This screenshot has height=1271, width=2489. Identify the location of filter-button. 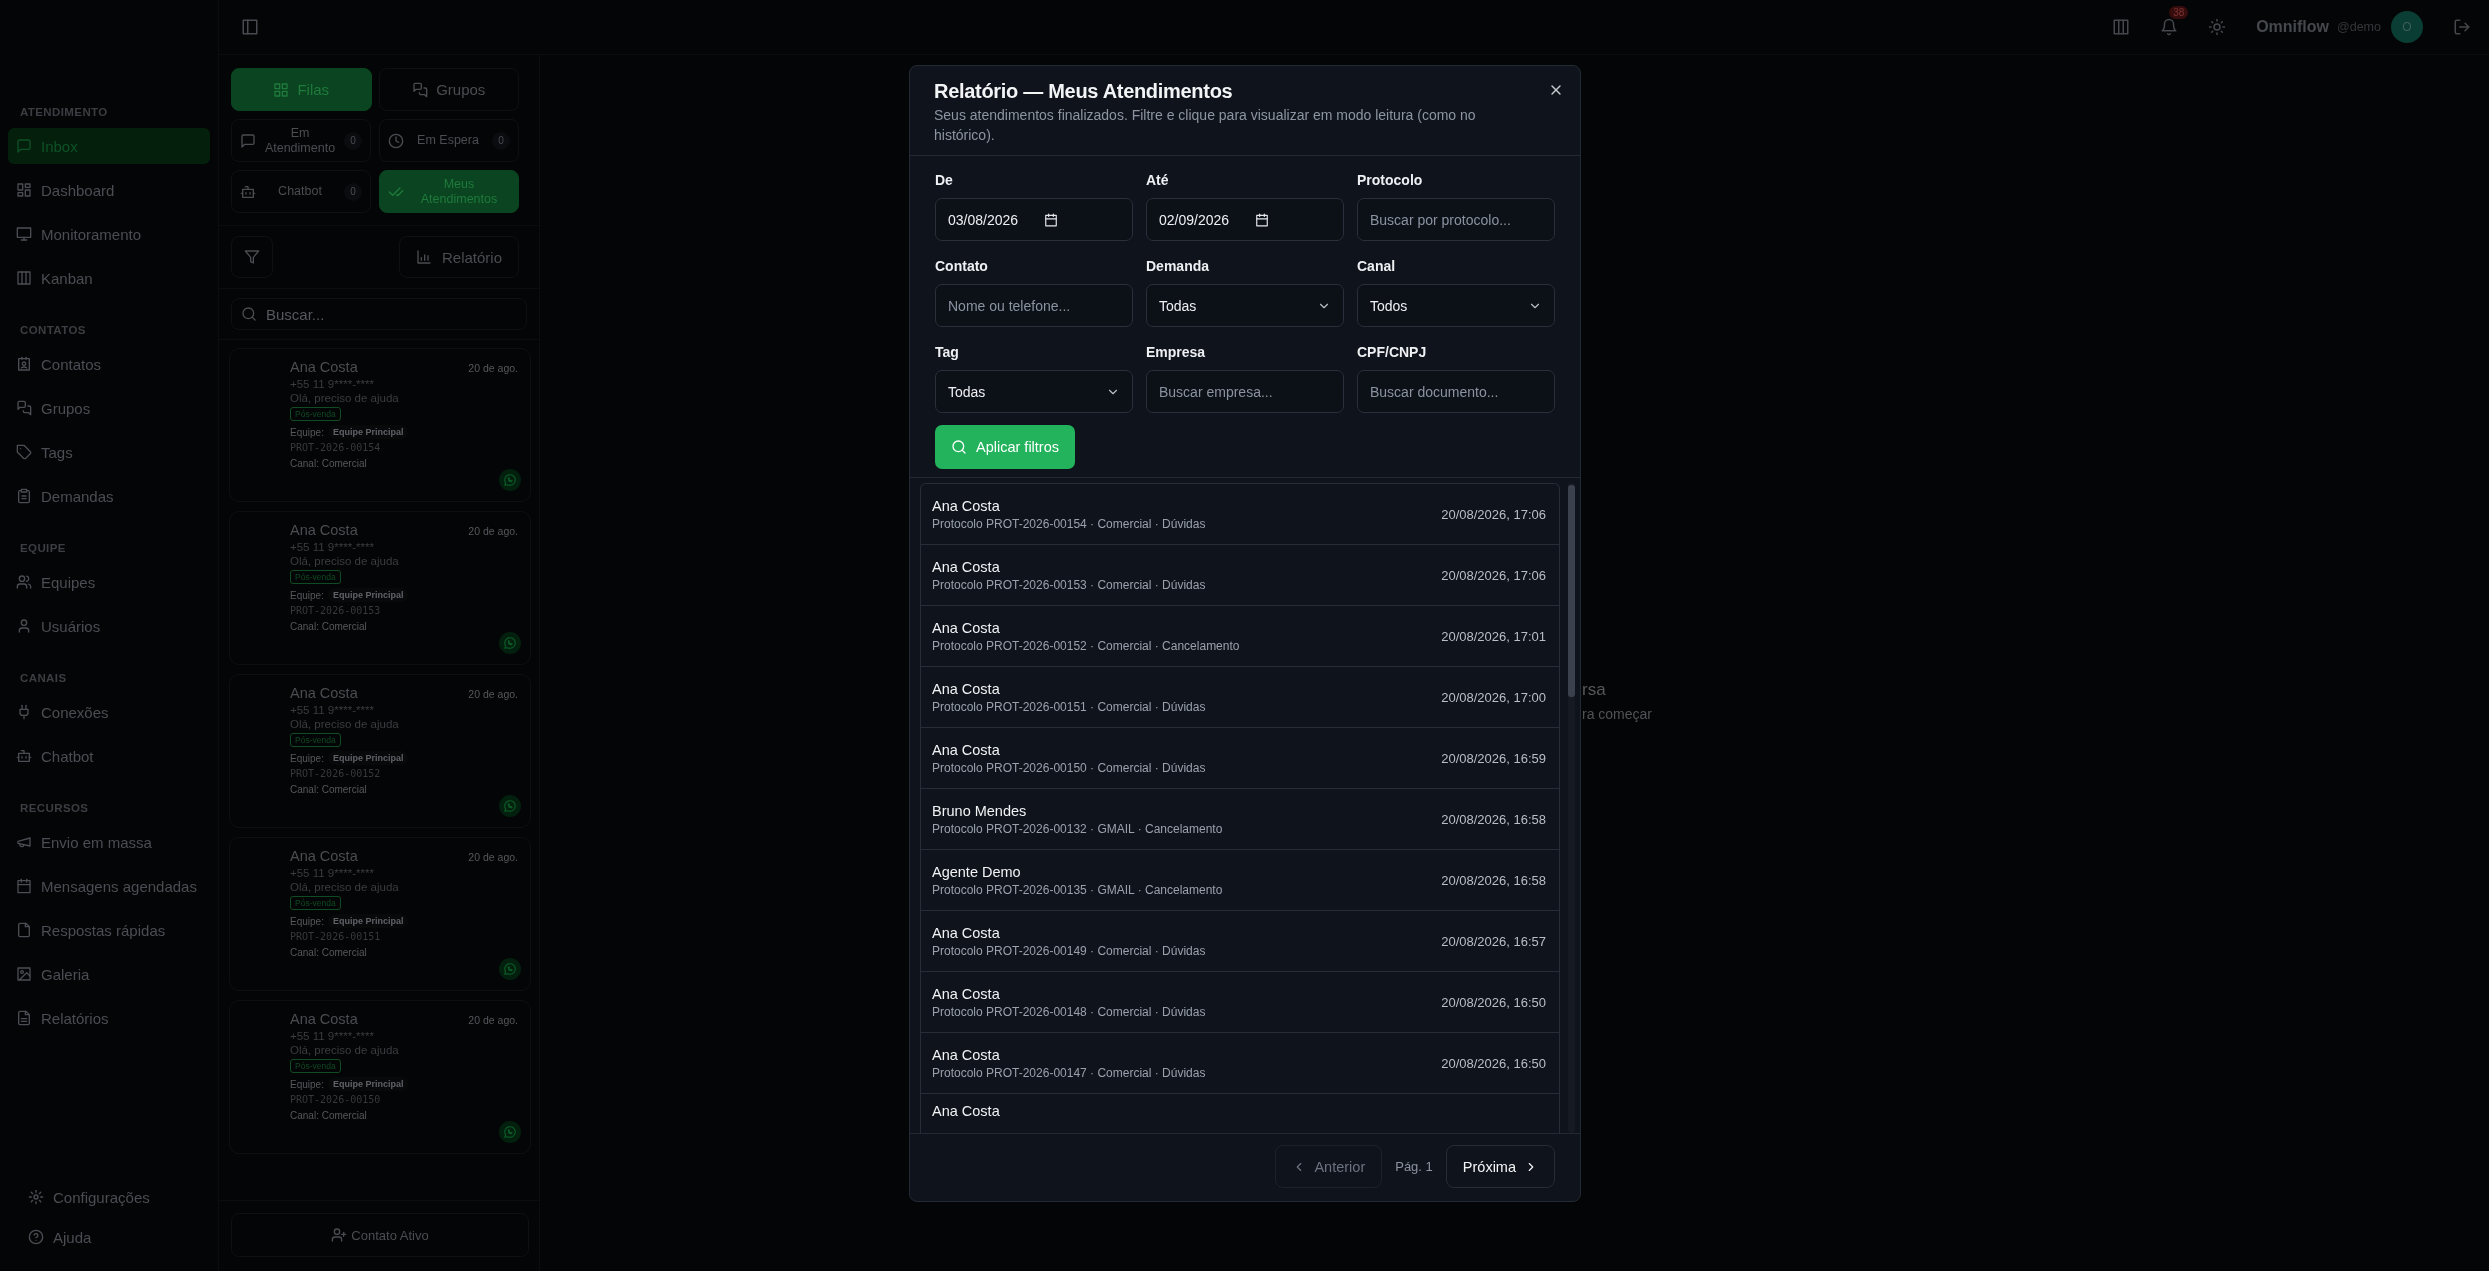
(252, 257).